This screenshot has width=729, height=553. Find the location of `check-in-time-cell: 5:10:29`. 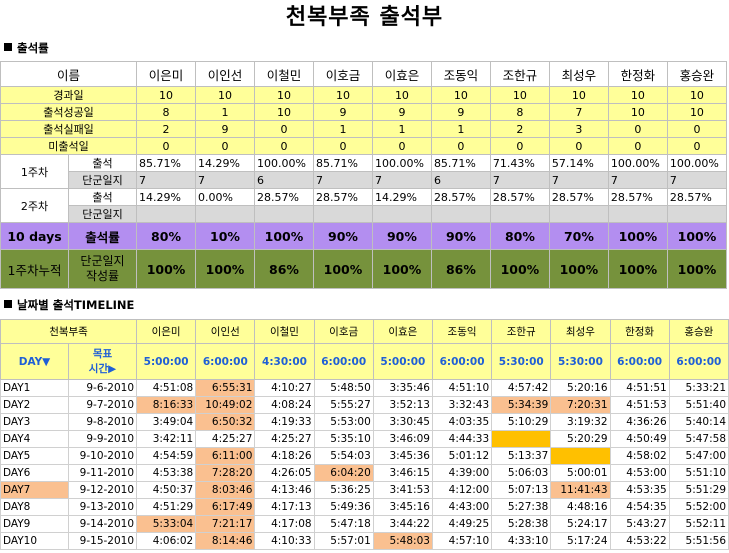

check-in-time-cell: 5:10:29 is located at coordinates (521, 422).